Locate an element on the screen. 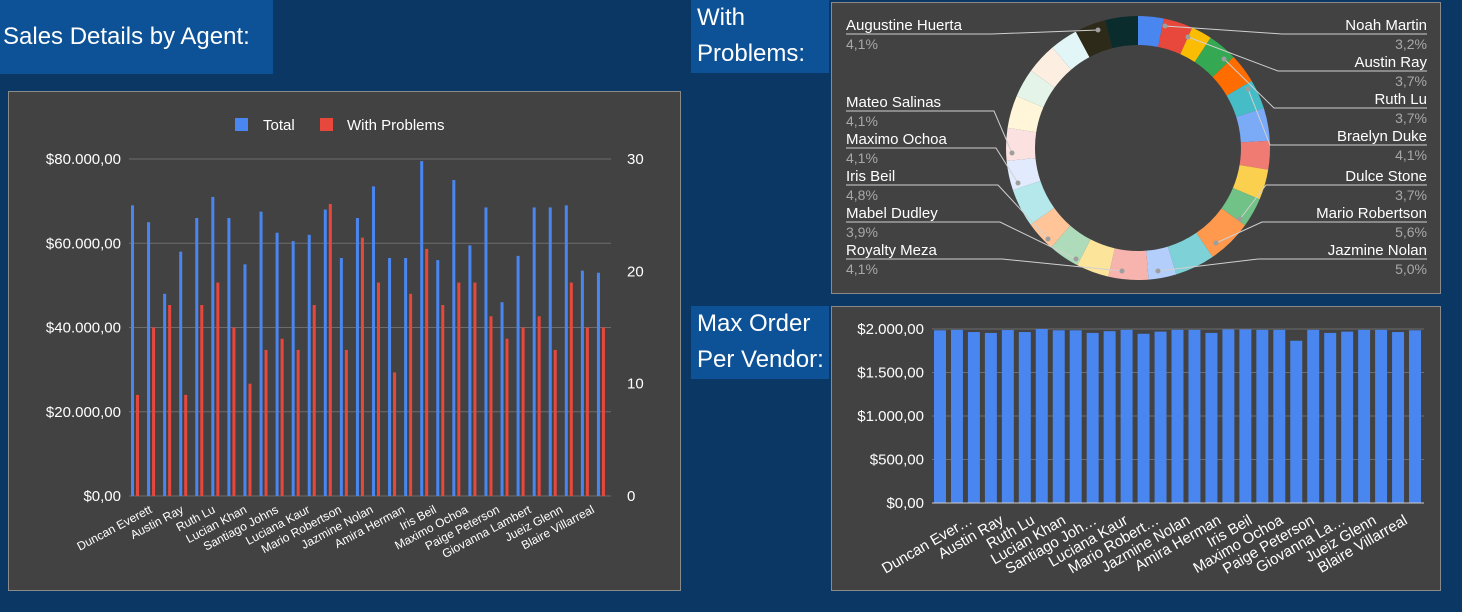 This screenshot has height=612, width=1462. donut-label-name: Royalty Meza is located at coordinates (892, 250).